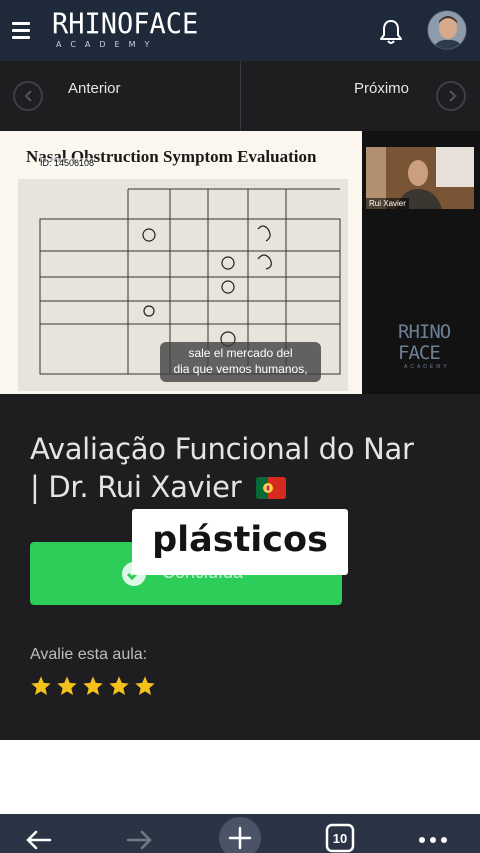  I want to click on watermark-sub: ACADEMY, so click(427, 367).